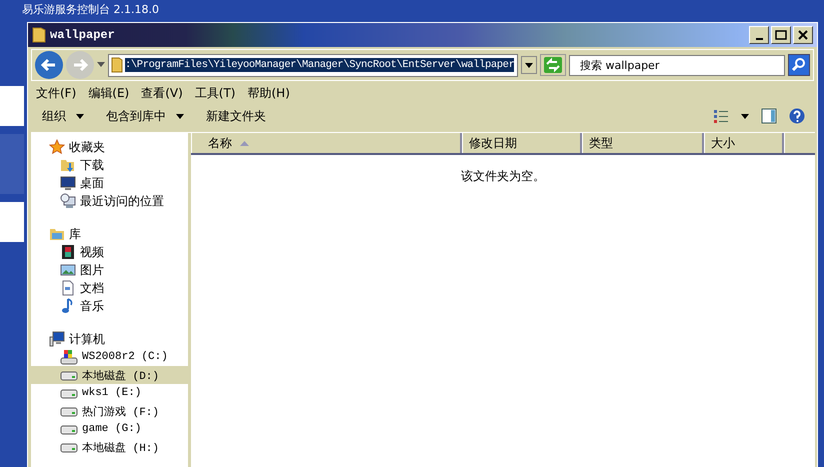 This screenshot has width=824, height=467. I want to click on toolbar-button: 新建文件夹, so click(243, 116).